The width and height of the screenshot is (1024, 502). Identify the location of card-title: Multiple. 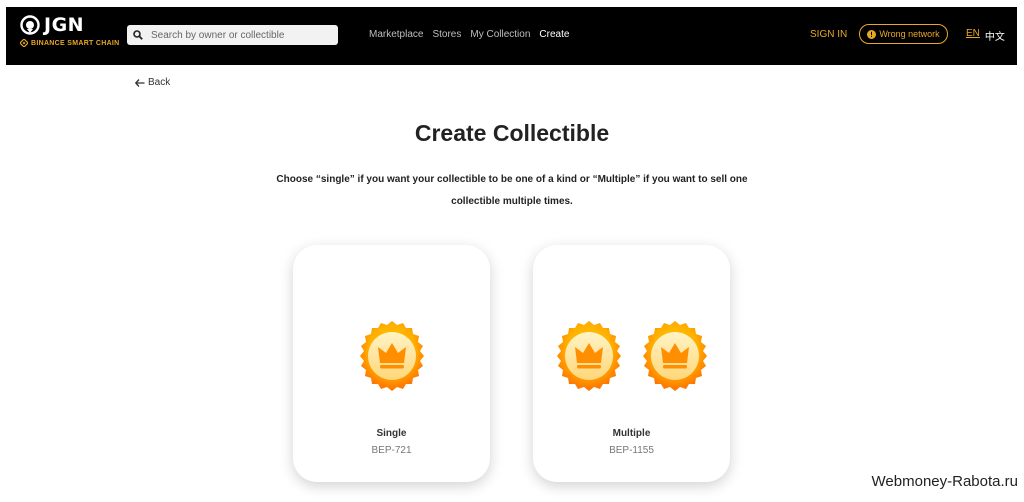
(631, 433).